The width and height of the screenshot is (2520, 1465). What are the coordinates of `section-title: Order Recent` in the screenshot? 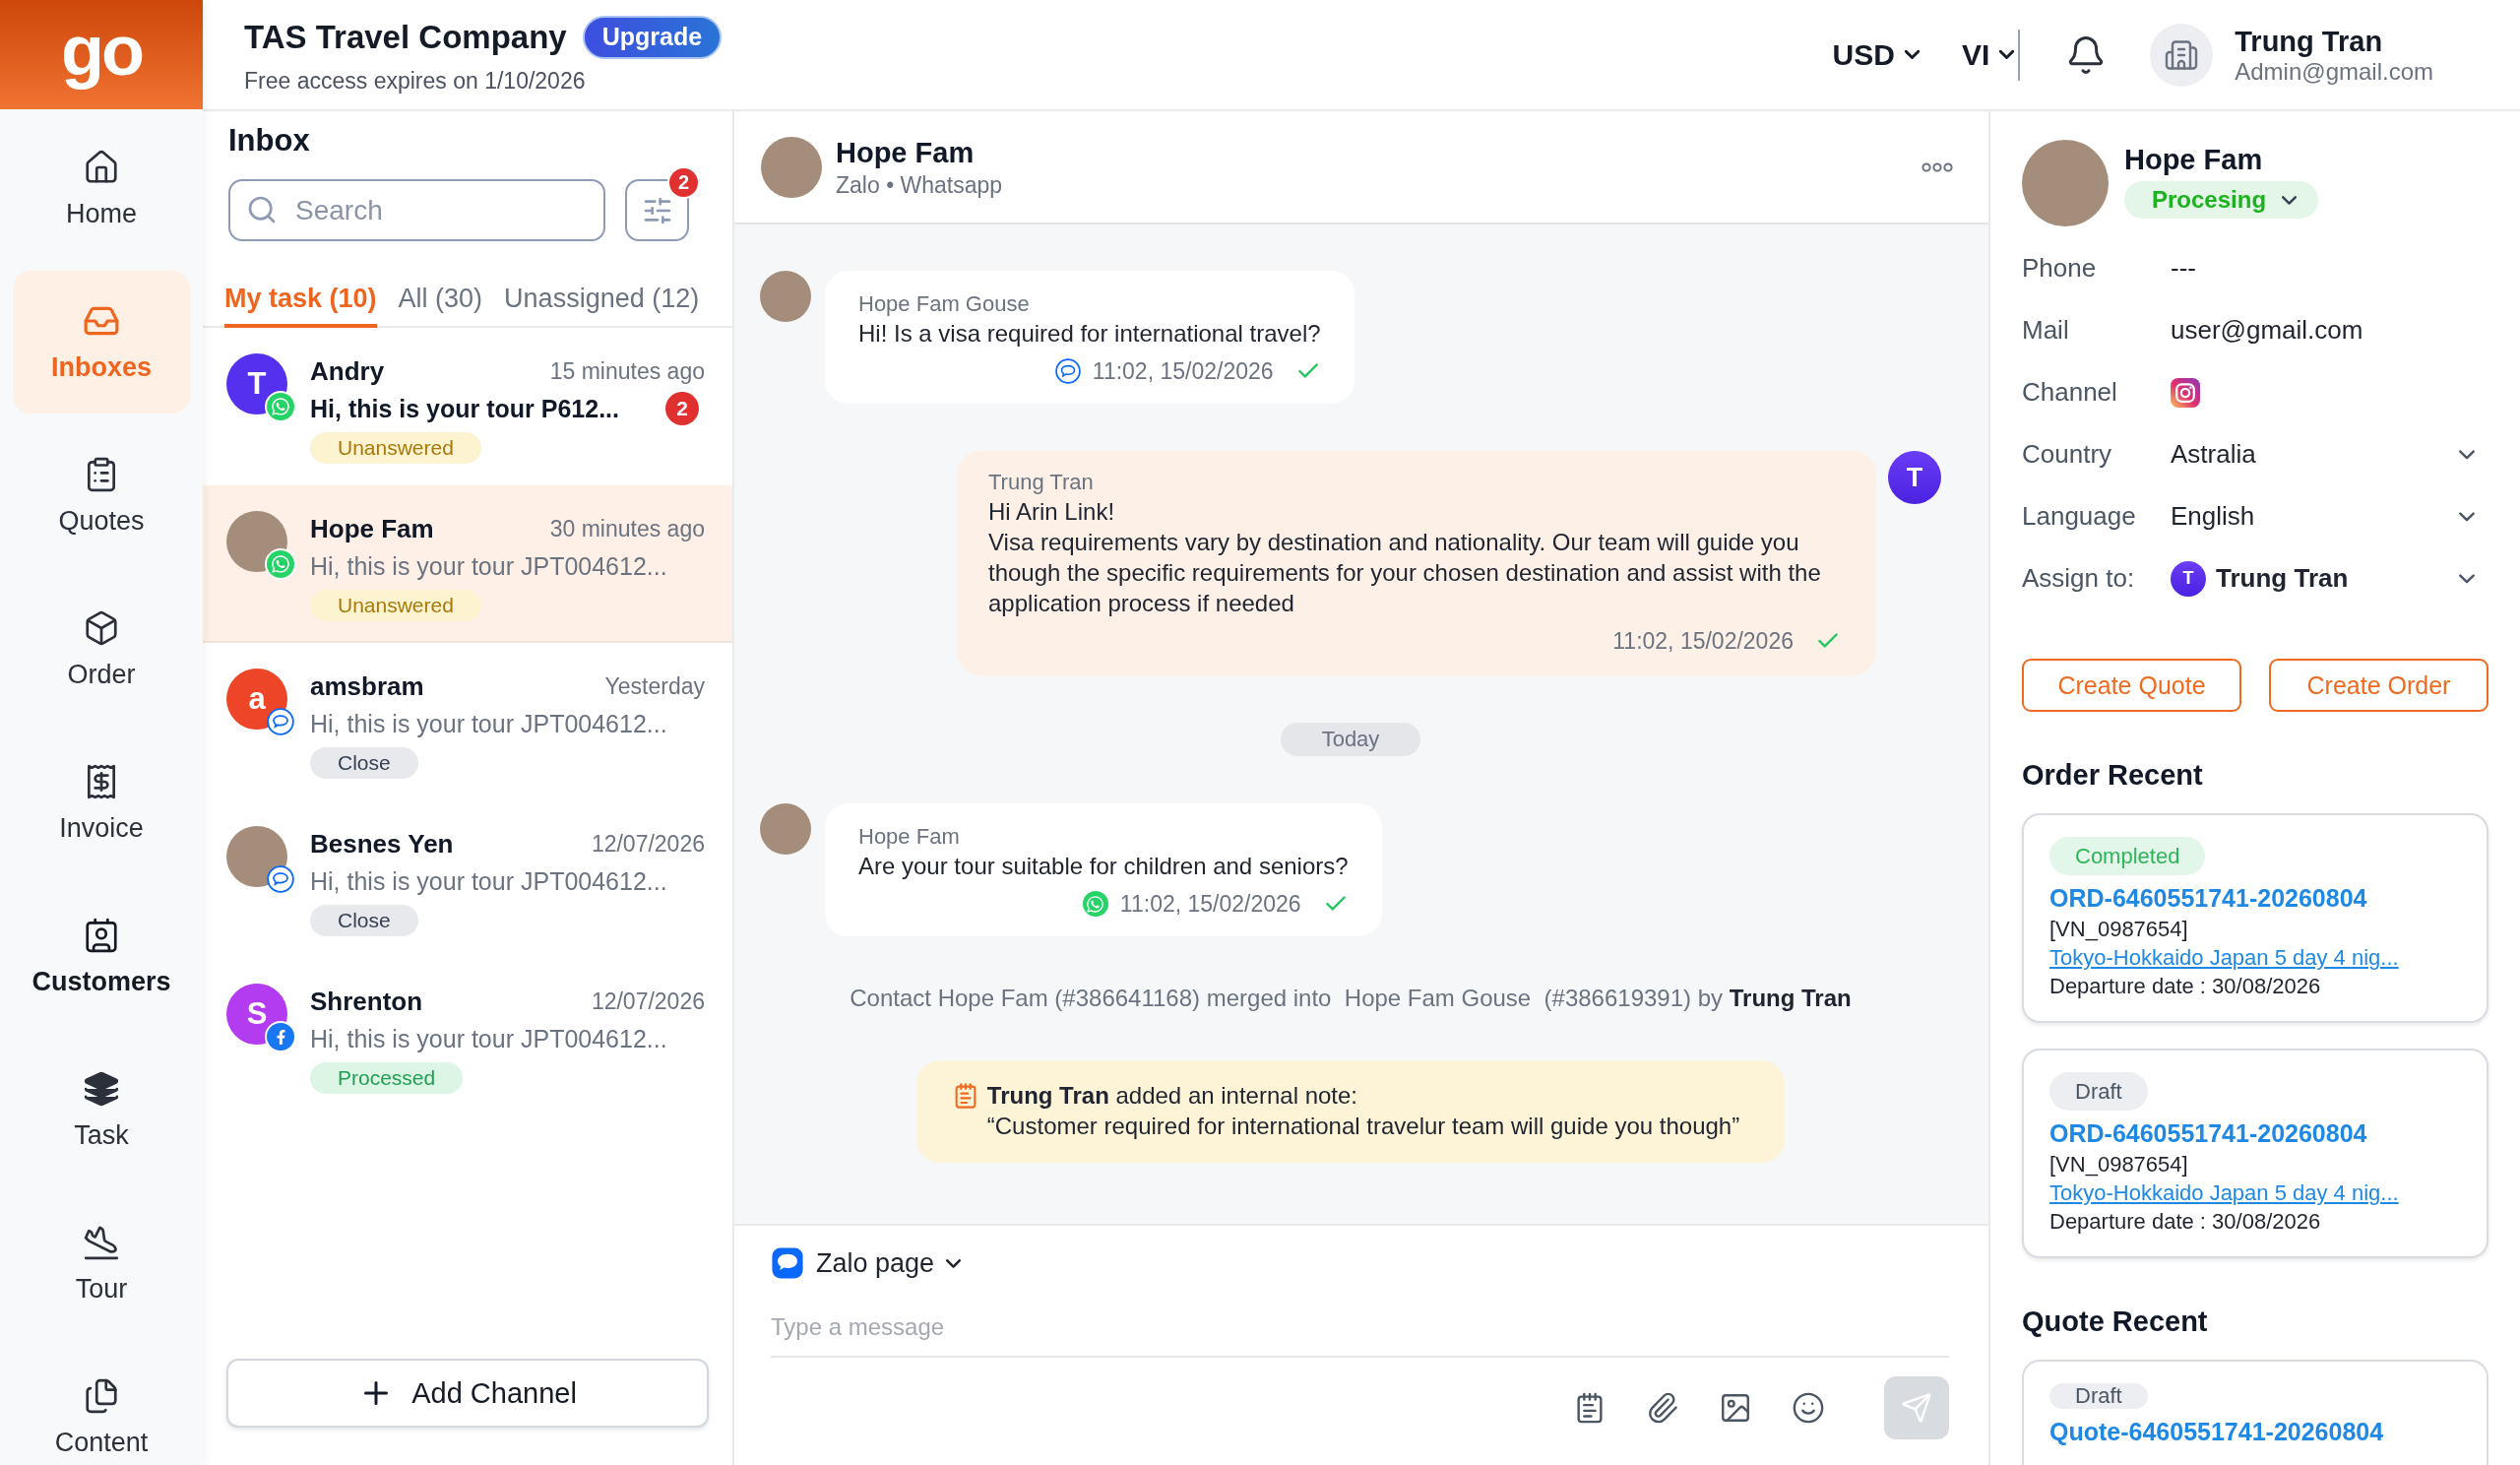 It's located at (2113, 776).